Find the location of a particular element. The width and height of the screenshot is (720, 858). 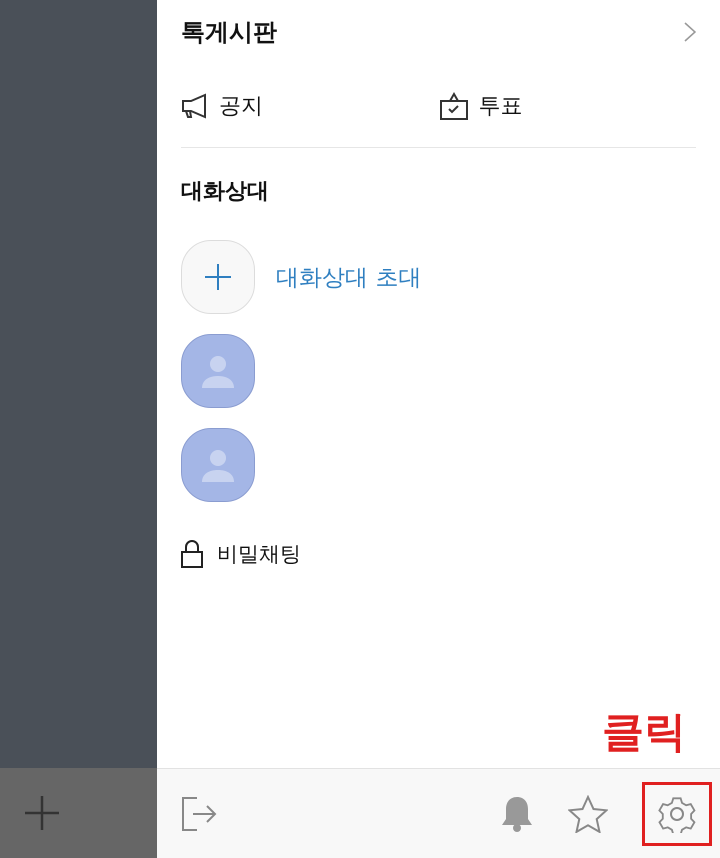

annotation-label: 클릭 is located at coordinates (644, 732).